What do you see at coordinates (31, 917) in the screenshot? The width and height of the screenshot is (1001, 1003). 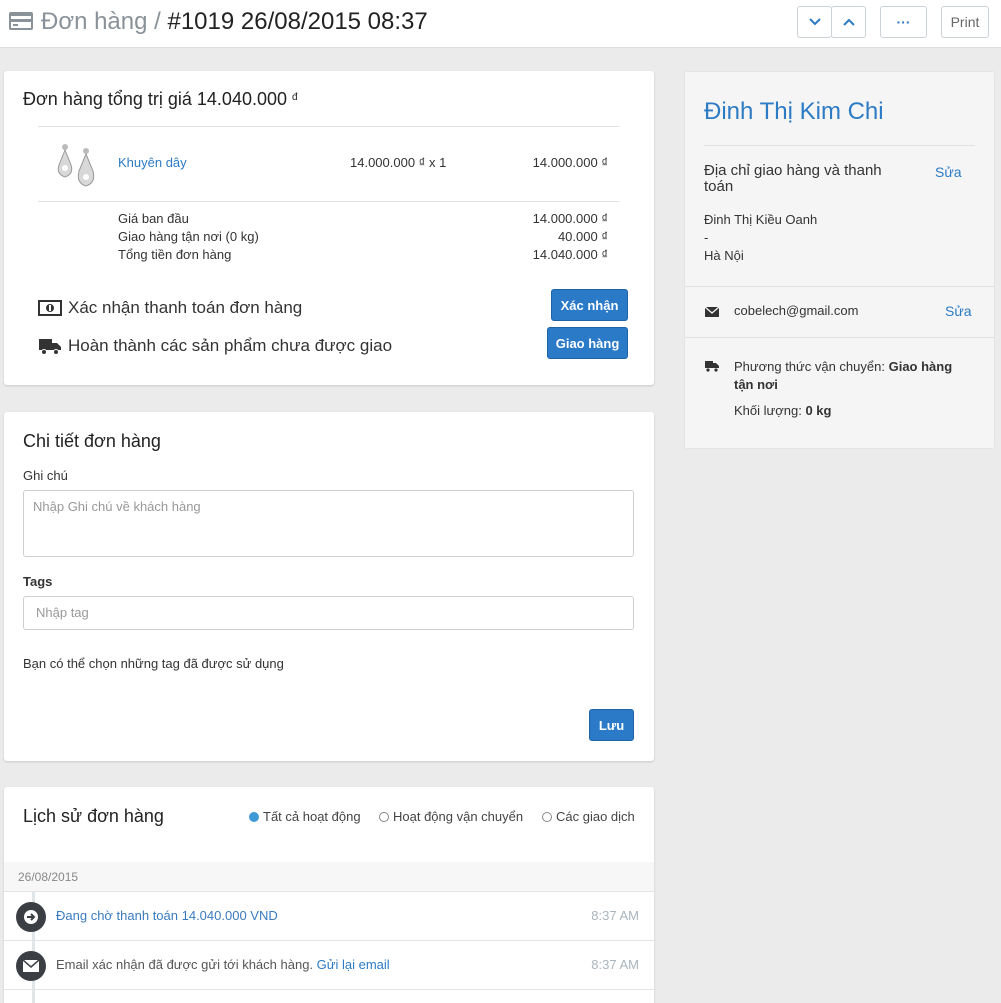 I see `arrow-right-icon` at bounding box center [31, 917].